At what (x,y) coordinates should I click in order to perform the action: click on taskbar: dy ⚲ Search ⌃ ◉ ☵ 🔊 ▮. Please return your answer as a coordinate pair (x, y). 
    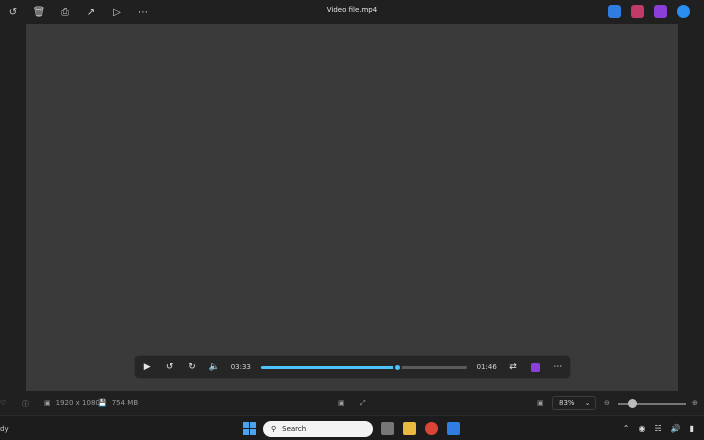
    Looking at the image, I should click on (352, 427).